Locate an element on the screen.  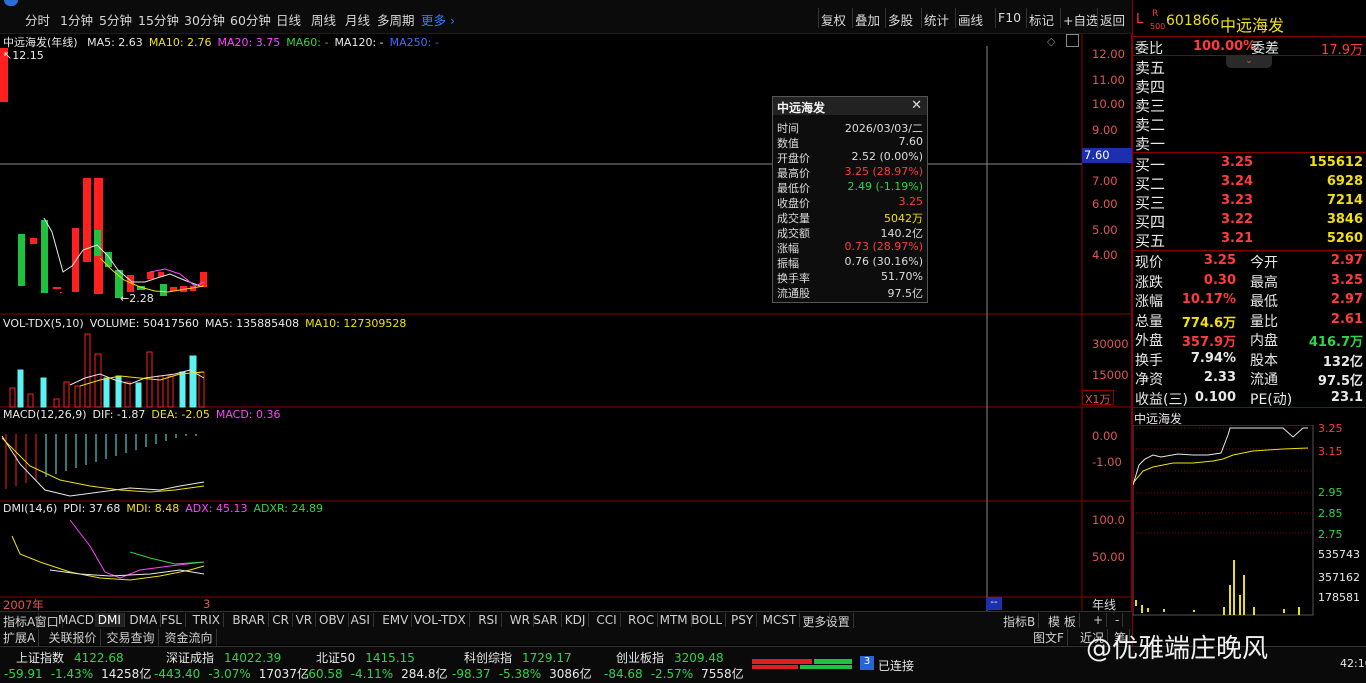
toolbar-btn-8: 返回 is located at coordinates (1112, 19).